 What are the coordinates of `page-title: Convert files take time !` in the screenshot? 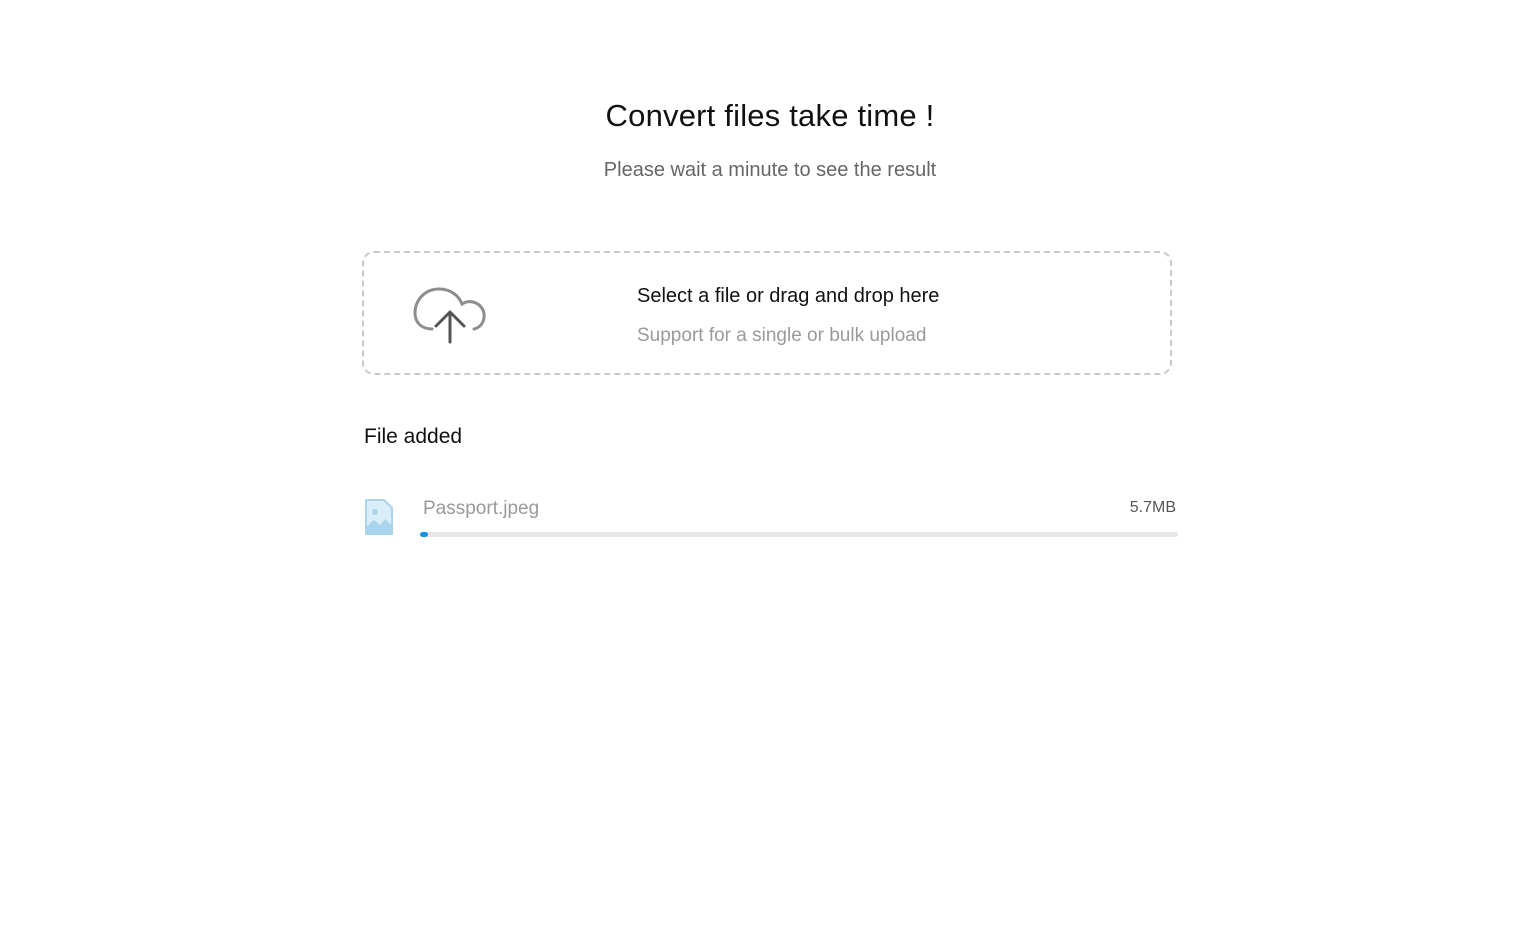 It's located at (770, 115).